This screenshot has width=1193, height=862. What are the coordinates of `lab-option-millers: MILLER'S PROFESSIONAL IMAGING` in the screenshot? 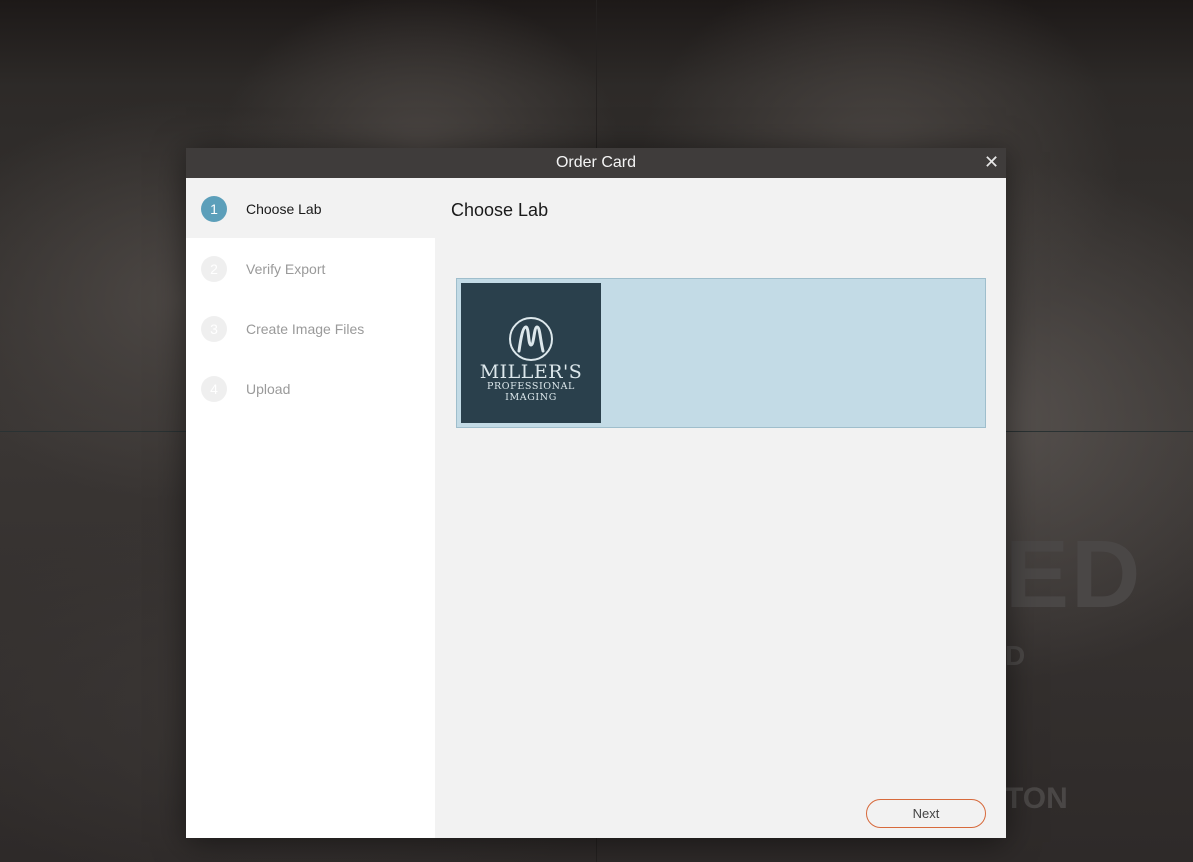 It's located at (721, 353).